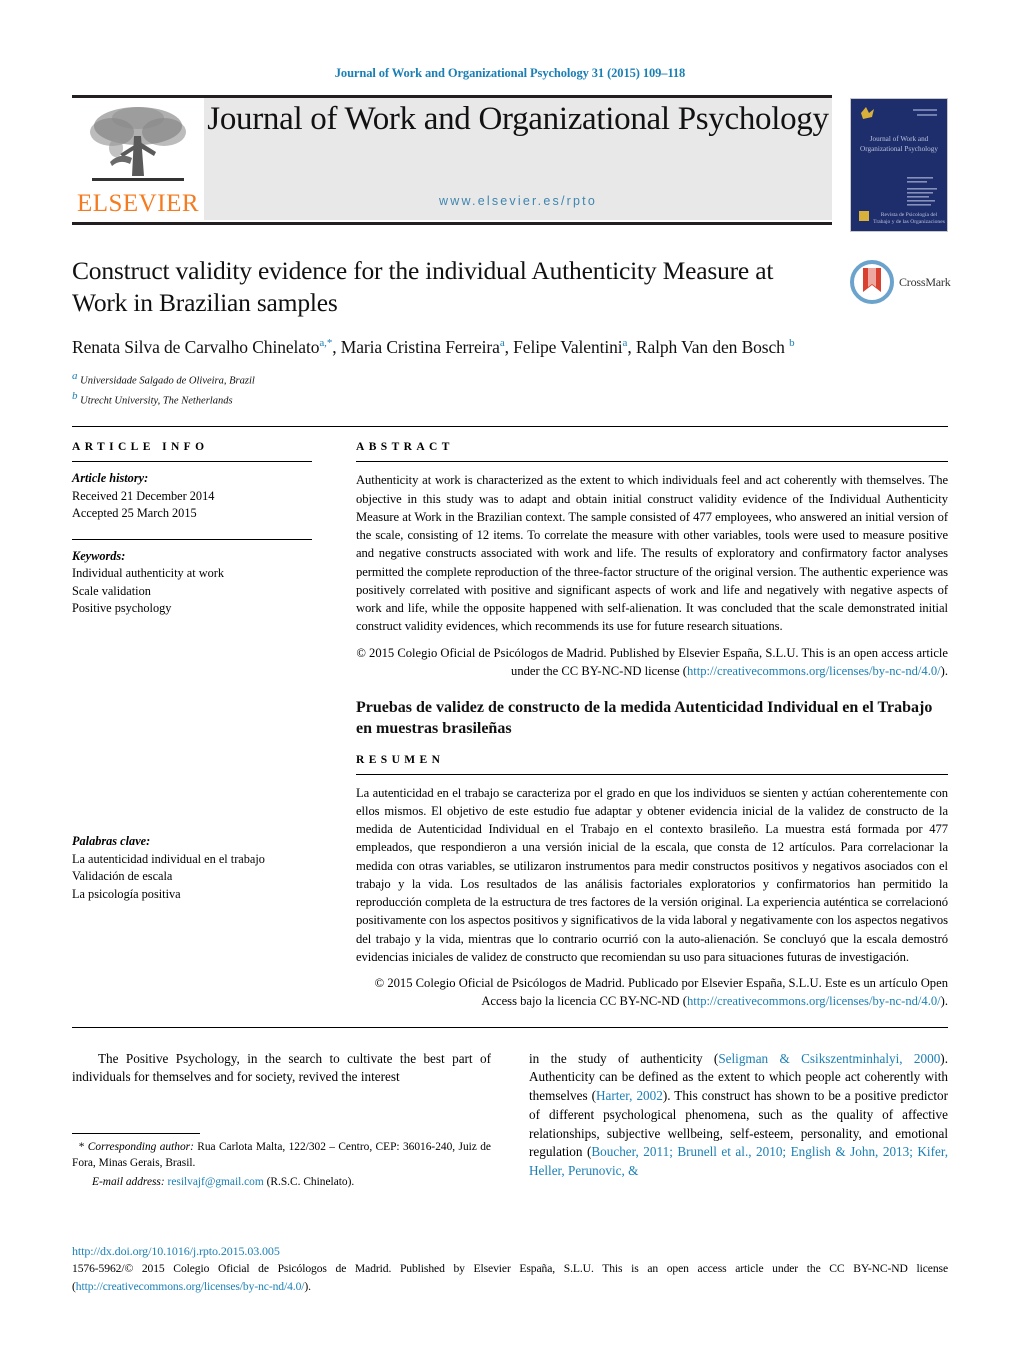  I want to click on article-info-heading: ARTICLE INFO, so click(140, 447).